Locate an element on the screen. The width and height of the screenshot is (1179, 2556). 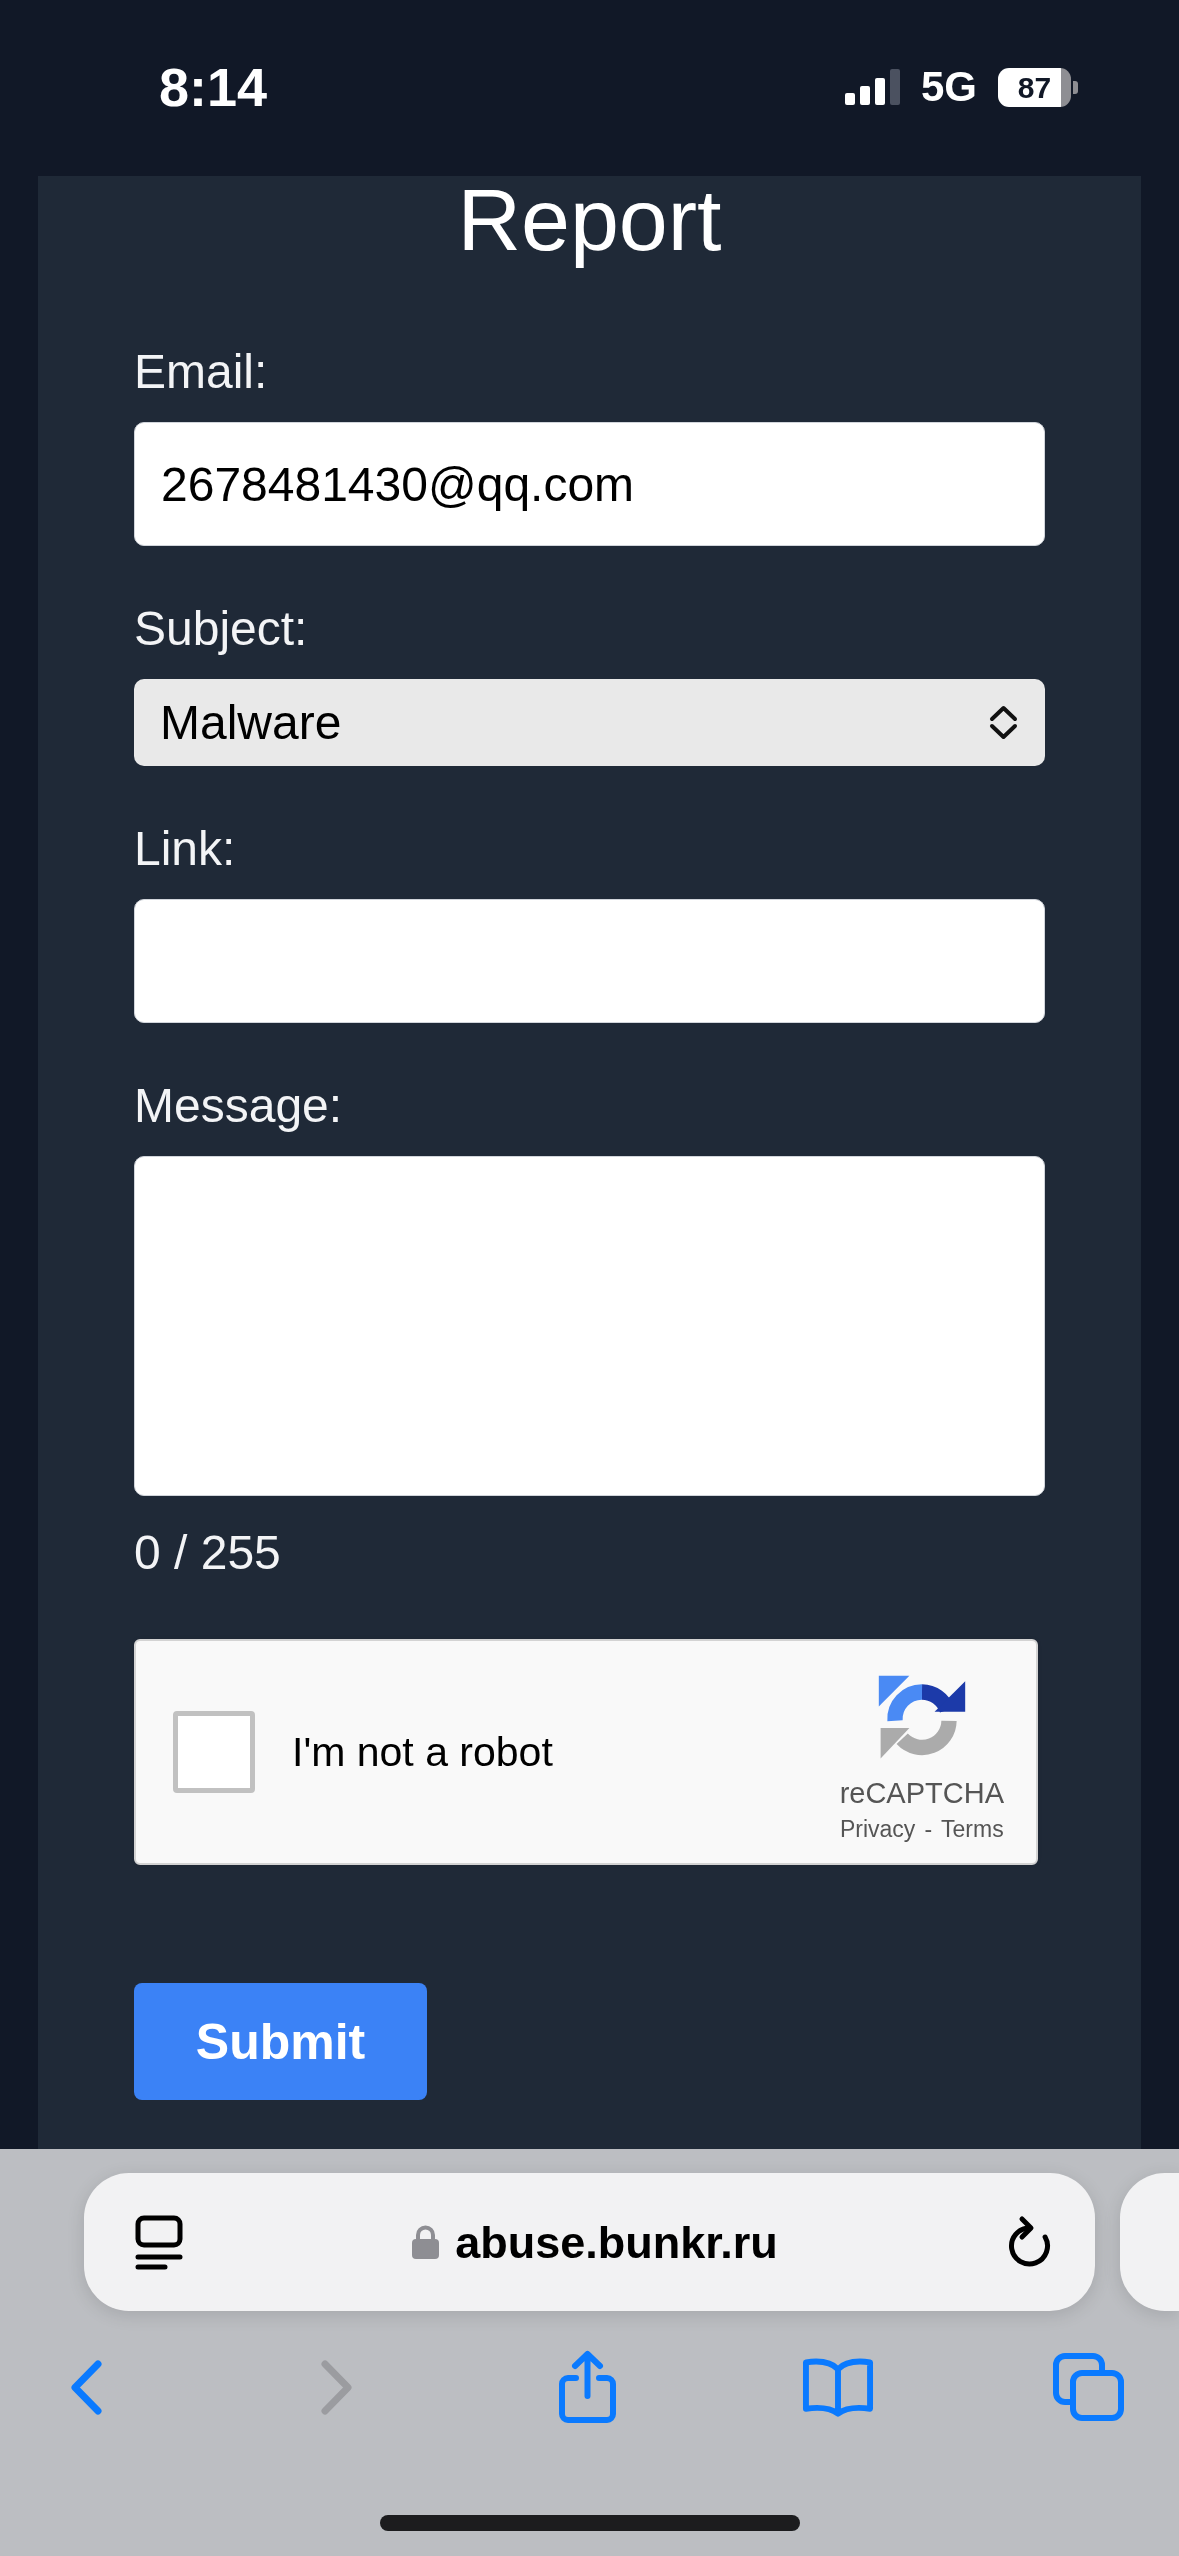
url-text: abuse.bunkr.ru is located at coordinates (616, 2242).